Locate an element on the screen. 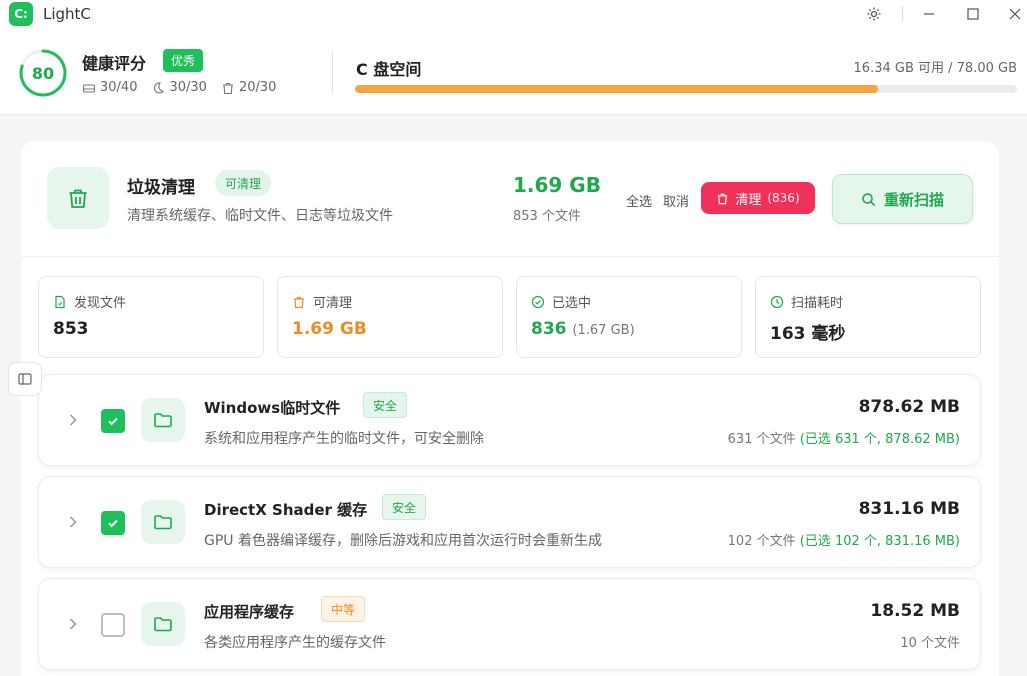 This screenshot has width=1027, height=676. category-count: 102 个文件 is located at coordinates (761, 541).